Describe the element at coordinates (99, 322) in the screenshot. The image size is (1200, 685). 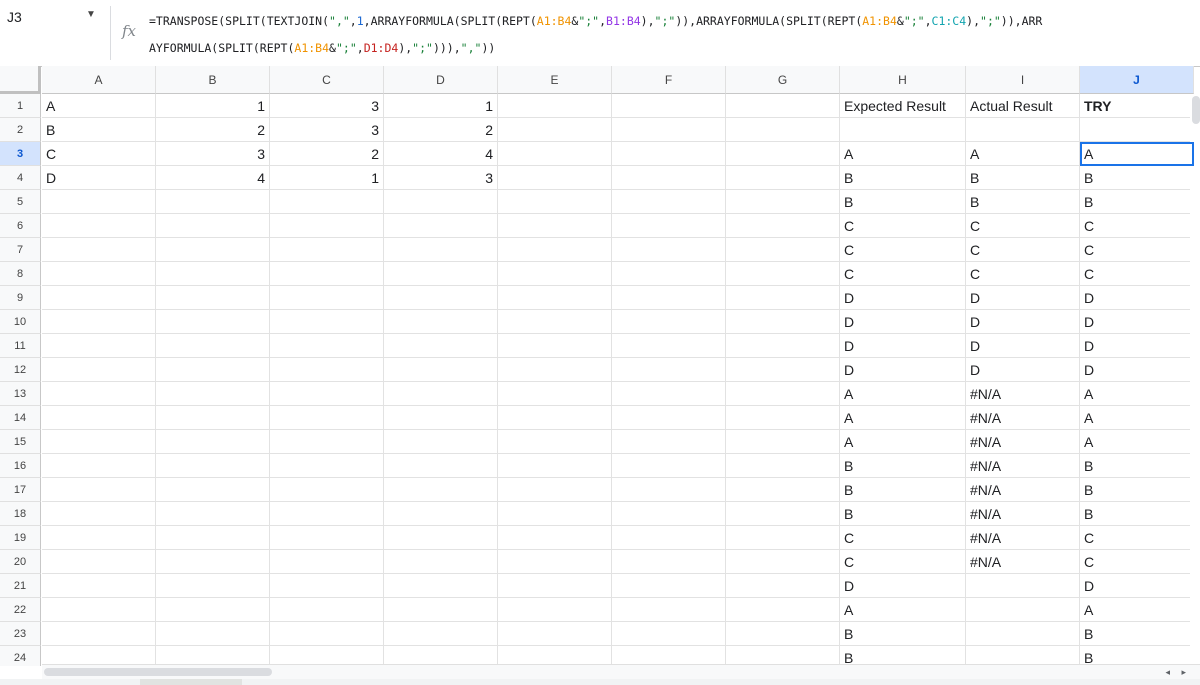
I see `cell-a10` at that location.